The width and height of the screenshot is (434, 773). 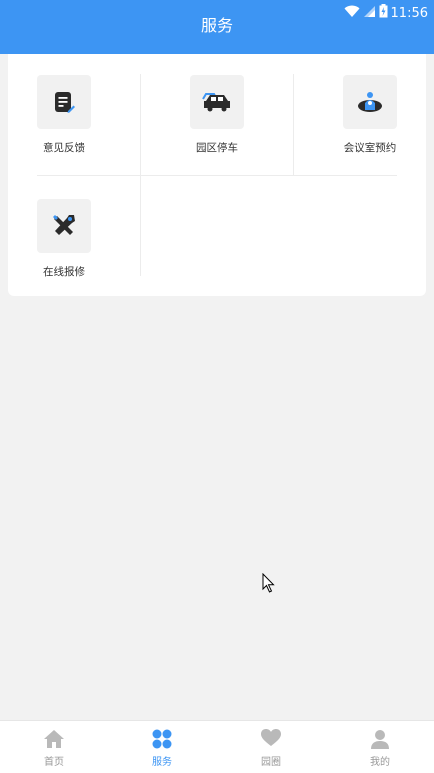 I want to click on tab-home: 首页, so click(x=54, y=747).